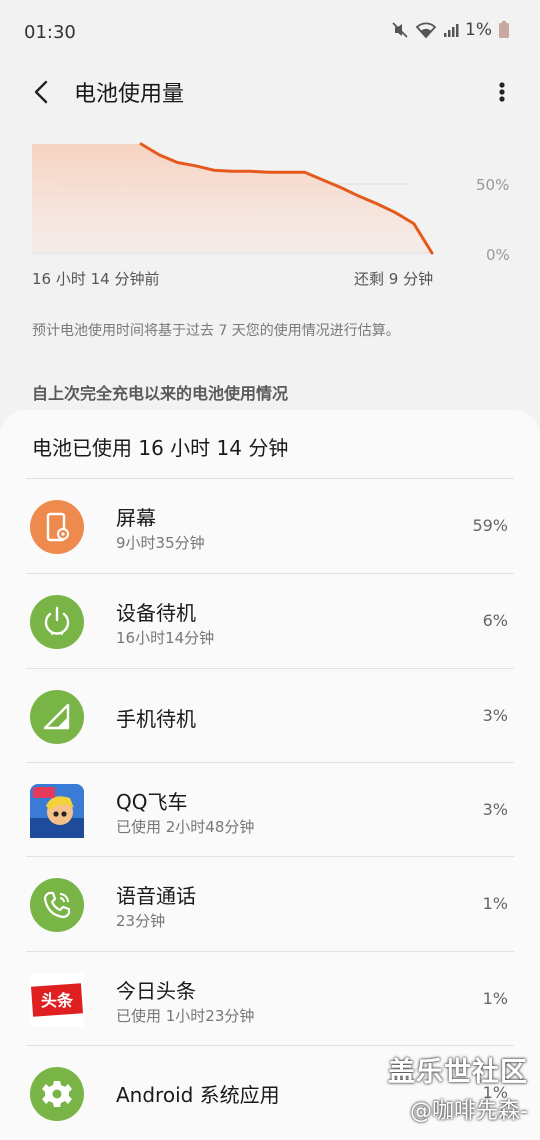  I want to click on status-bar: 01:30 1%, so click(270, 33).